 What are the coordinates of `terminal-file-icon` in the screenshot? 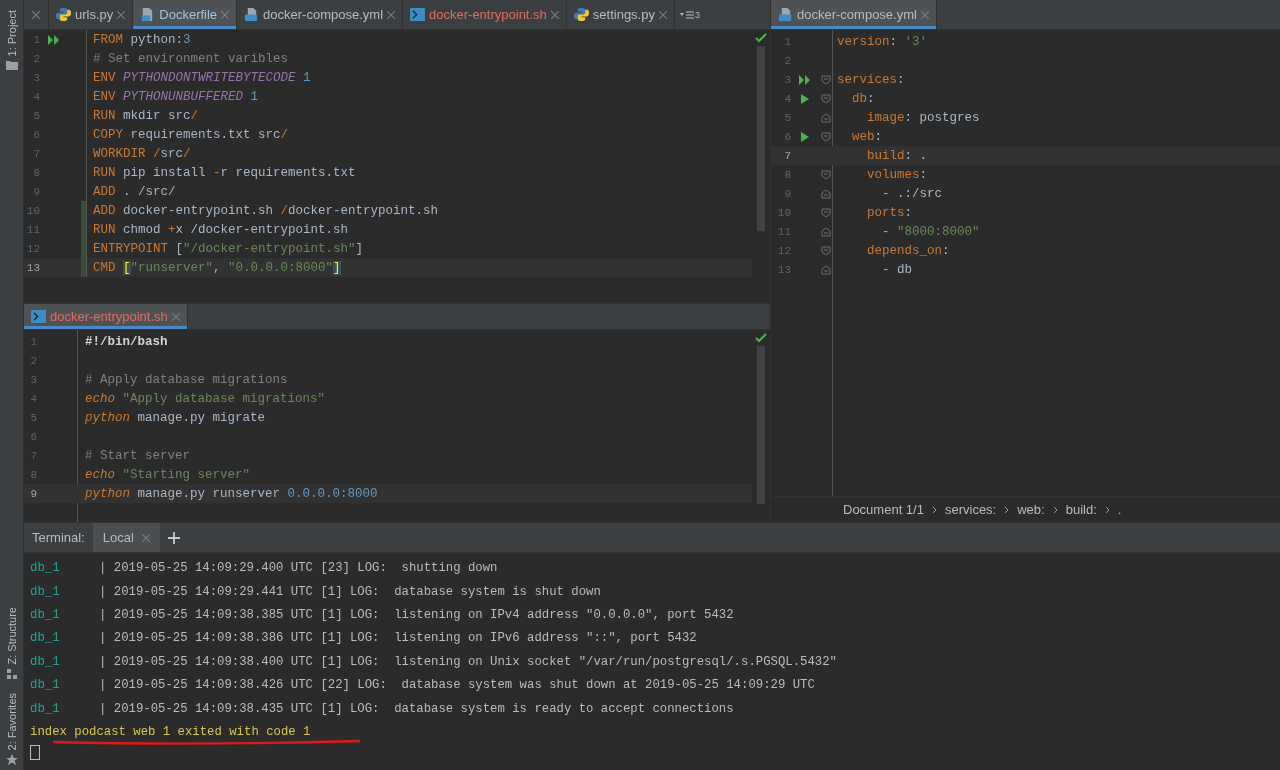 It's located at (418, 14).